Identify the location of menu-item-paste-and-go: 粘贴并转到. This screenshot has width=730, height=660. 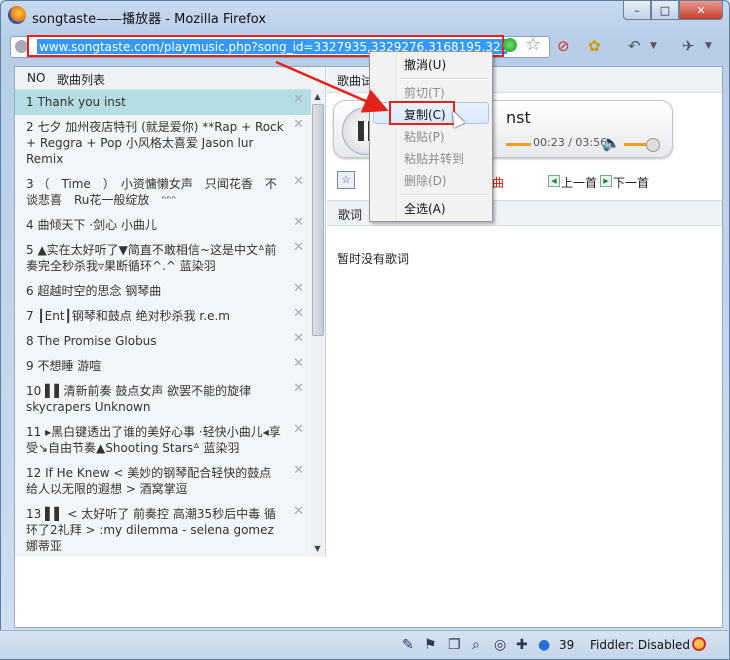
(434, 158).